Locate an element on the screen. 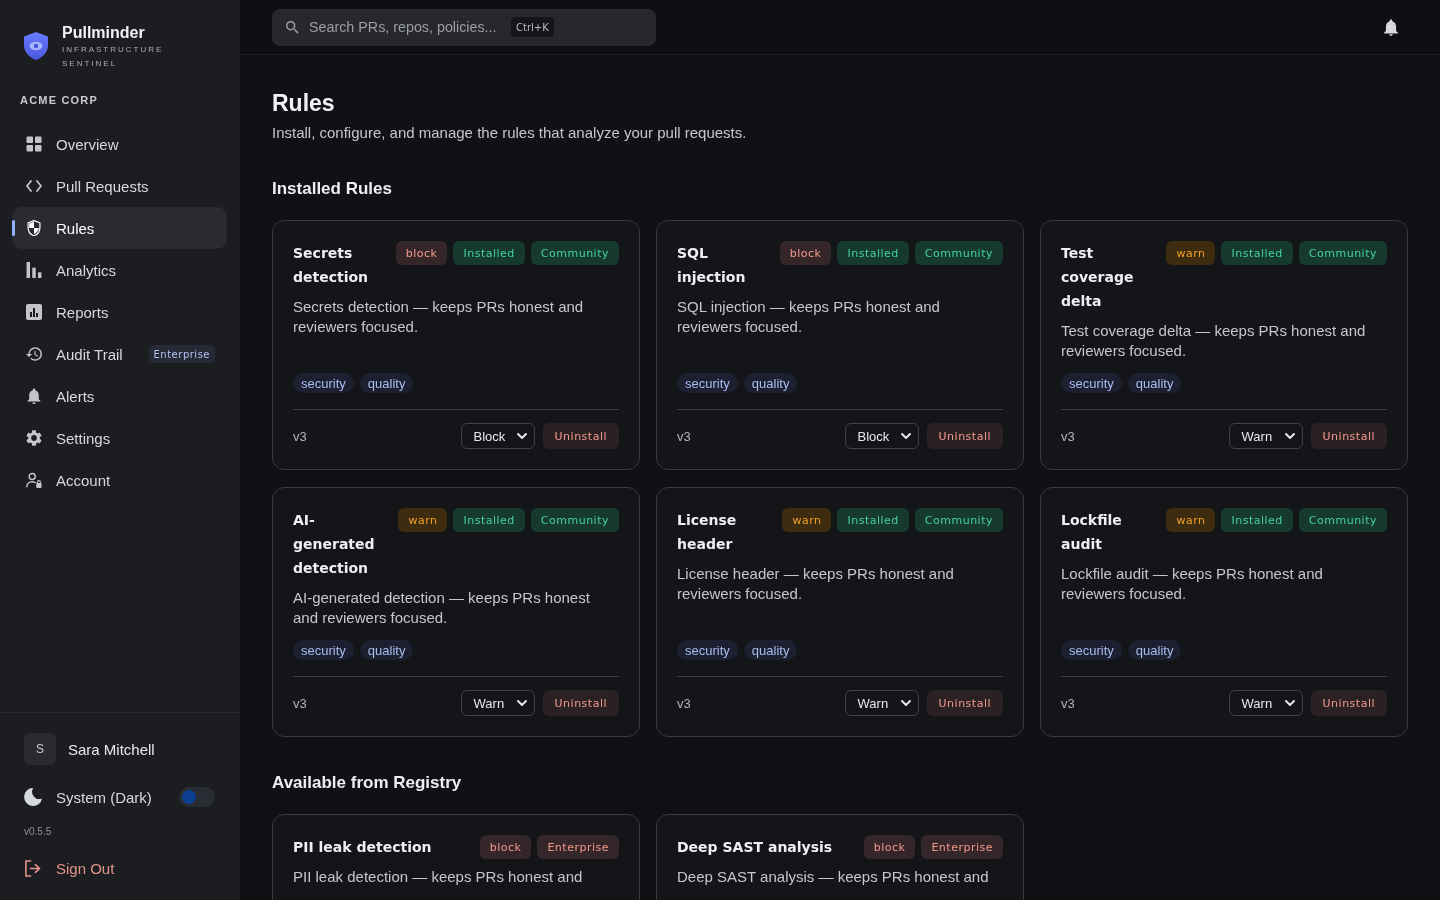  nav-item: Alerts is located at coordinates (119, 396).